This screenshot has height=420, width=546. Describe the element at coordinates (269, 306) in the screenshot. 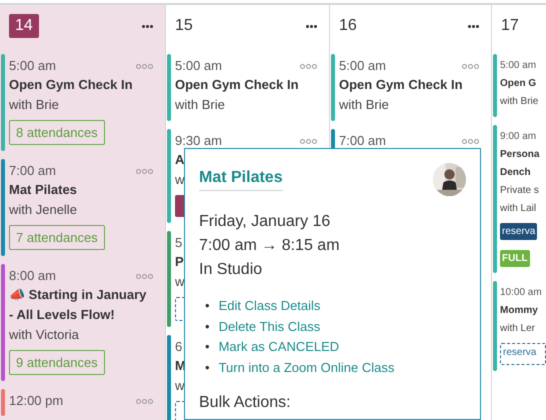

I see `action-link: Edit Class Details` at that location.